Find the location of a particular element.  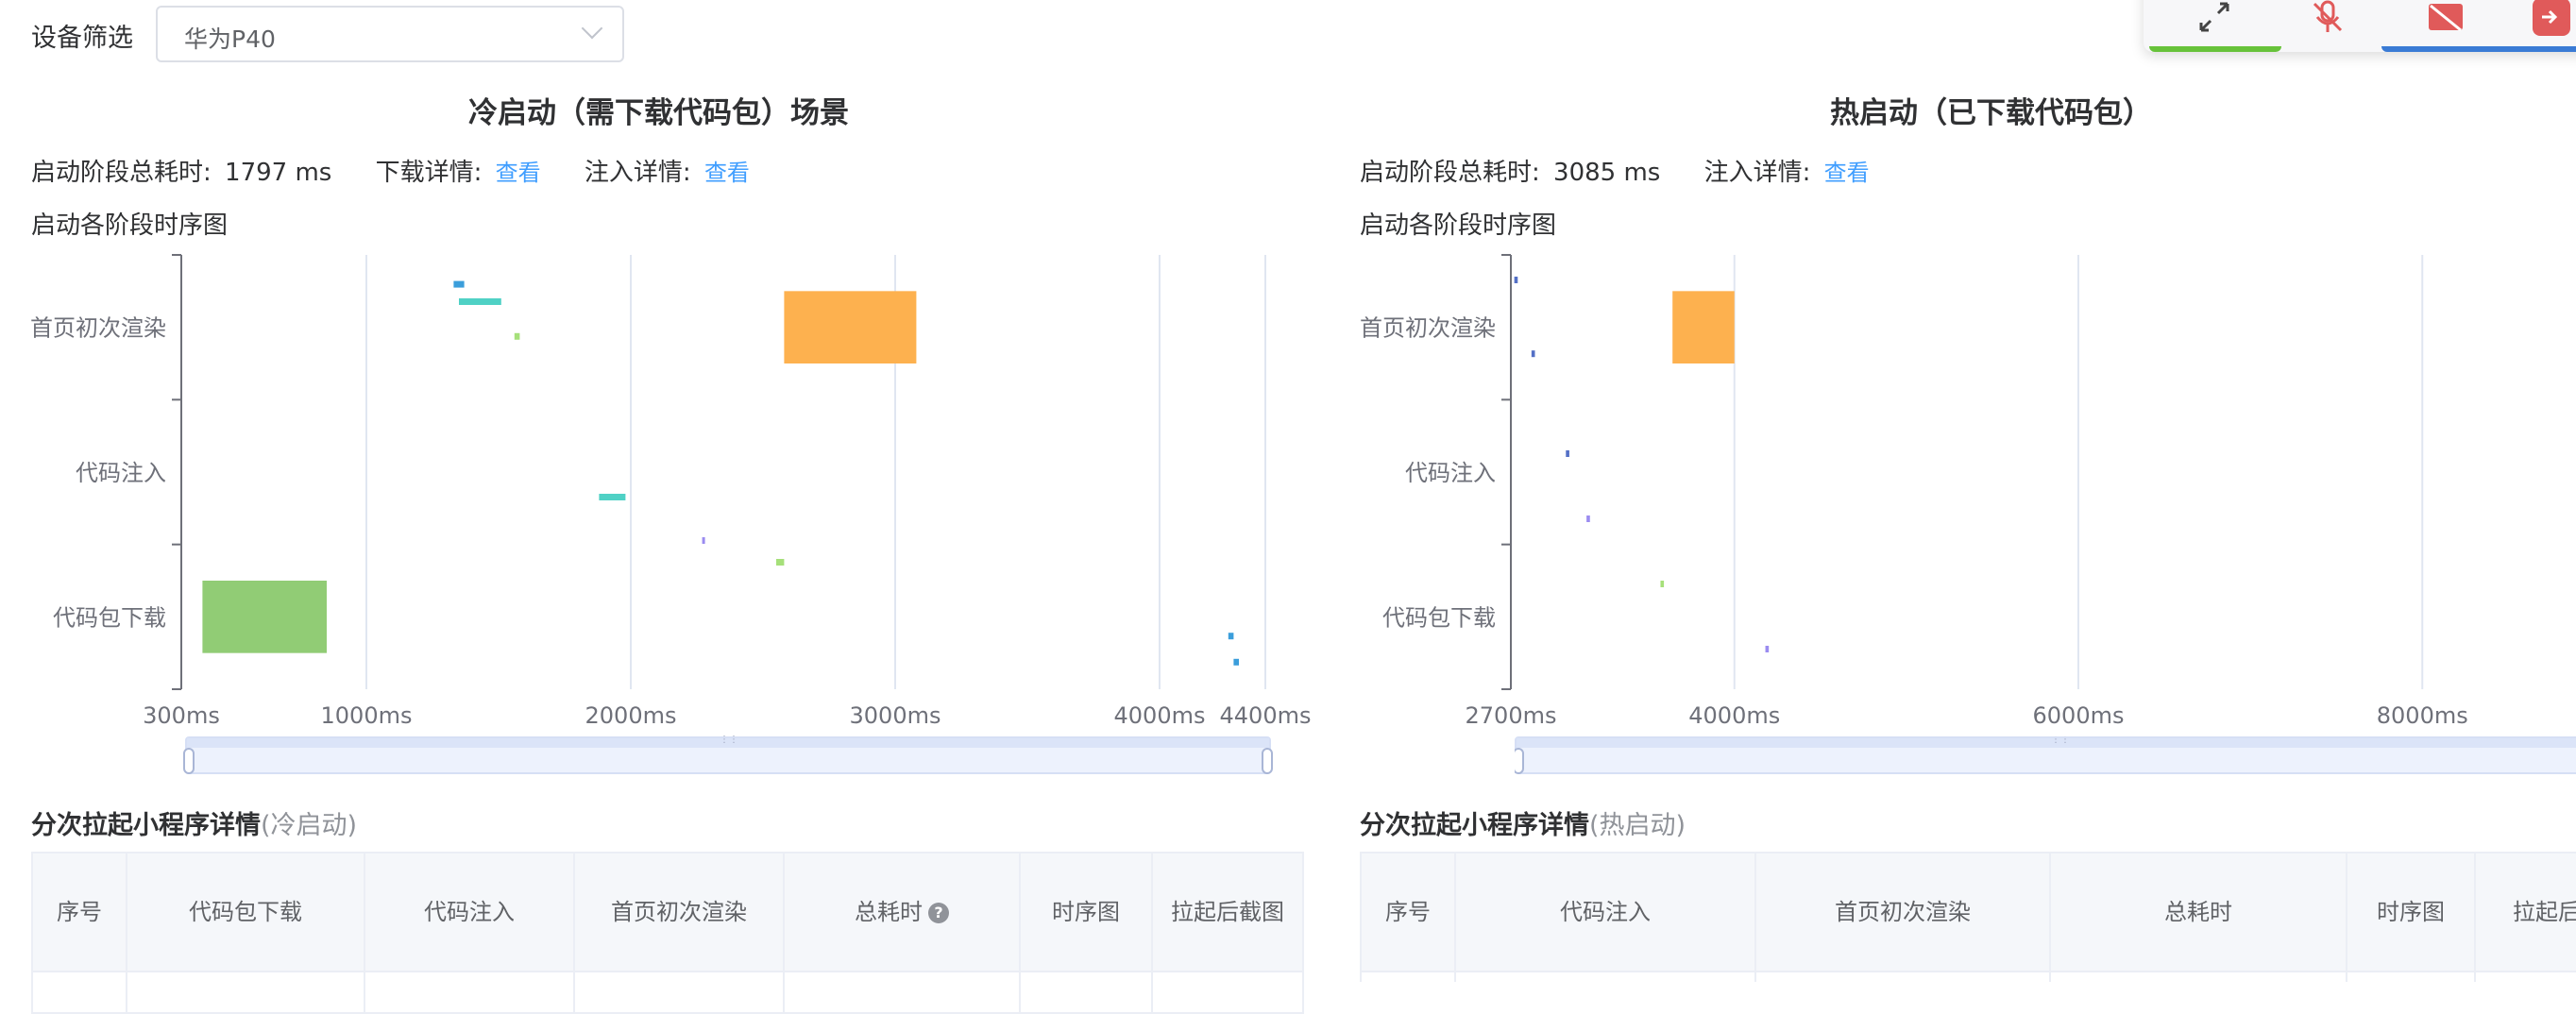

hot-table-row is located at coordinates (1968, 976).